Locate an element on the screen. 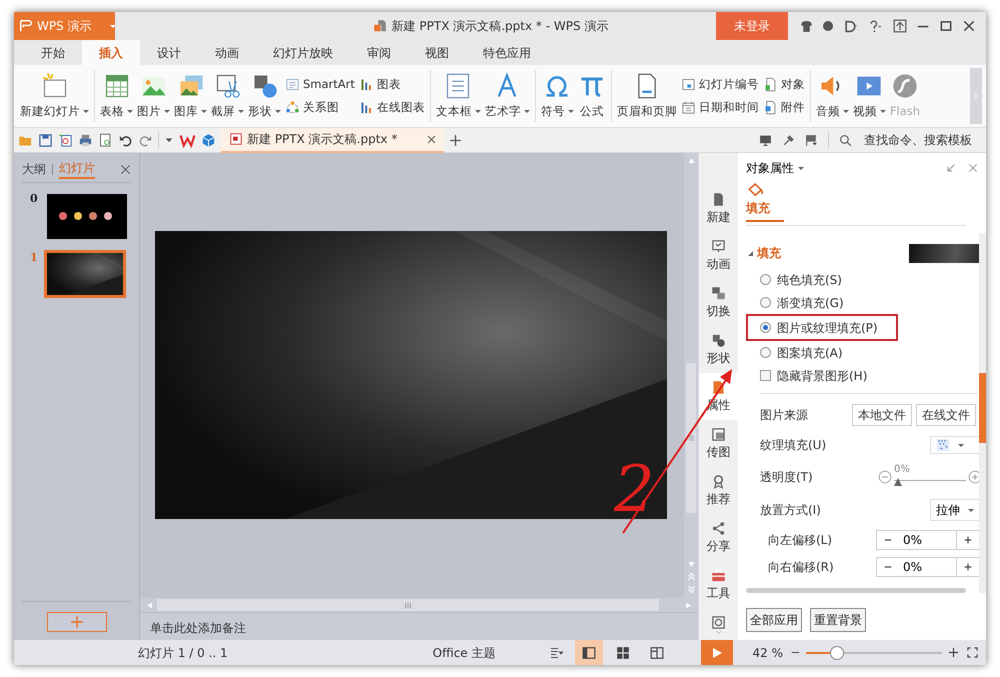 Image resolution: width=1000 pixels, height=677 pixels. radio-label: 图案填充(A) is located at coordinates (810, 353).